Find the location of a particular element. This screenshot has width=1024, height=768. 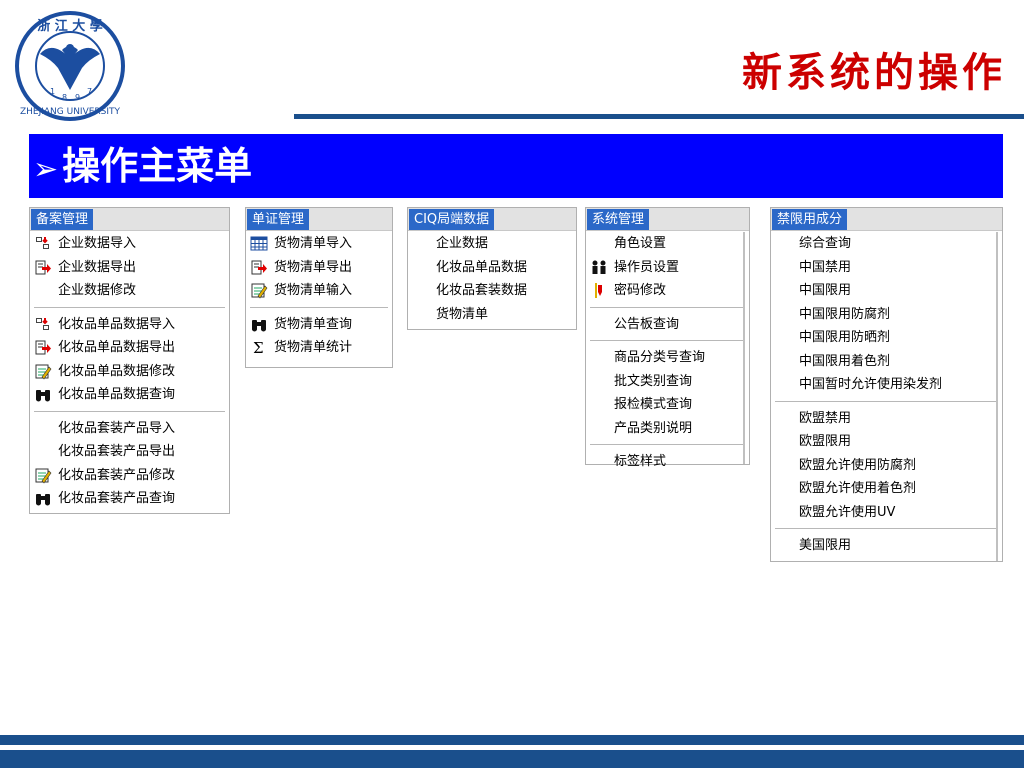

edit-icon is located at coordinates (259, 290).